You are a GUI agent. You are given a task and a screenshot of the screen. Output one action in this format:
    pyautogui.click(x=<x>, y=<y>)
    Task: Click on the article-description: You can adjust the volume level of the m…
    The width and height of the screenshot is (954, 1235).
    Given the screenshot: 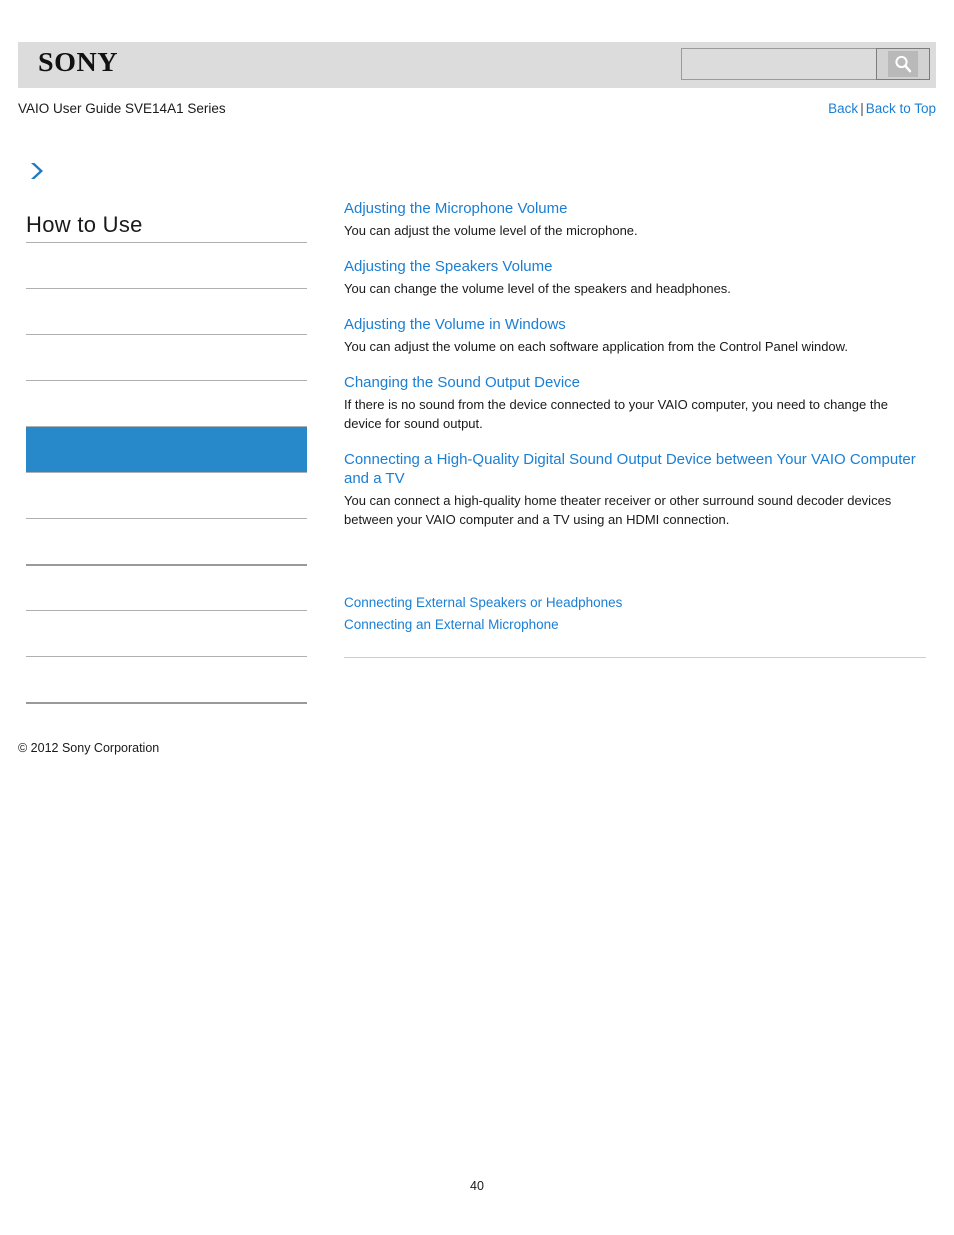 What is the action you would take?
    pyautogui.click(x=491, y=230)
    